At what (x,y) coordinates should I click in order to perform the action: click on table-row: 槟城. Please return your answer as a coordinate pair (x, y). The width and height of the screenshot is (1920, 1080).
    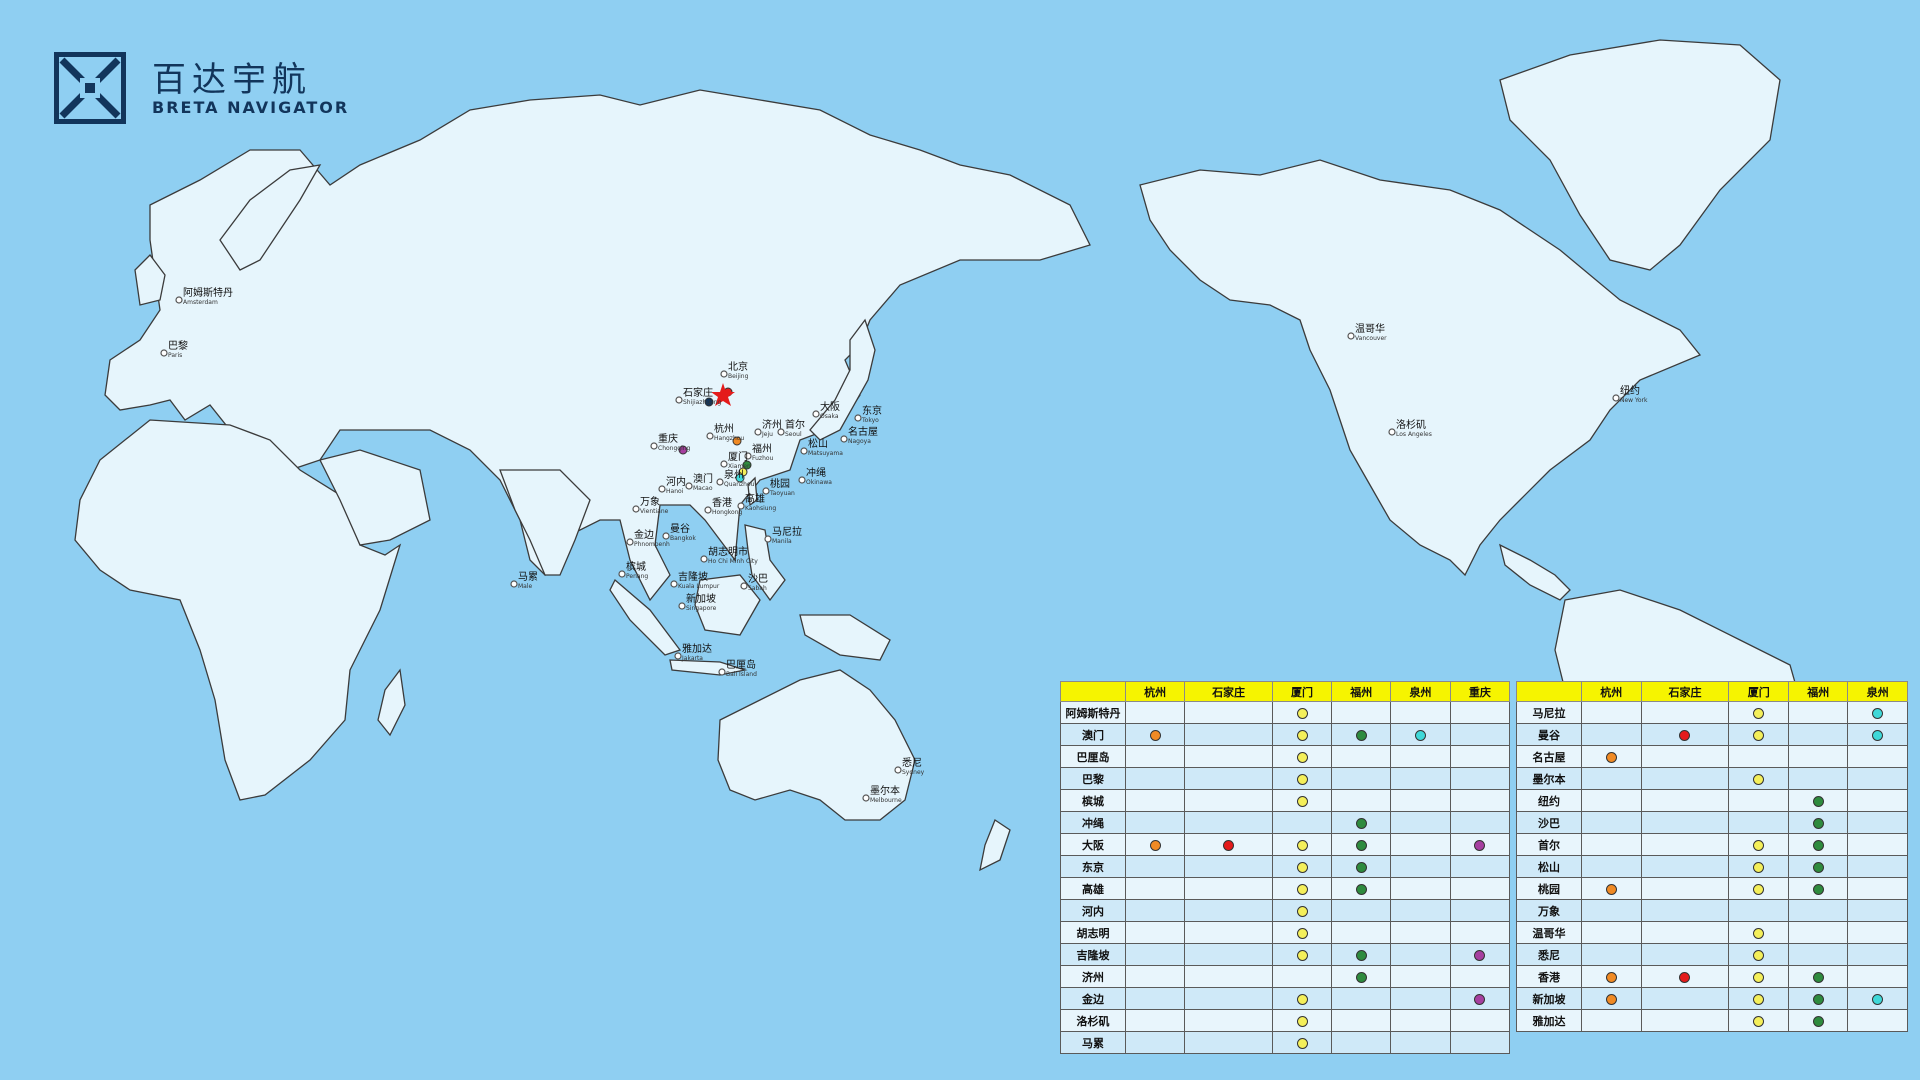
    Looking at the image, I should click on (1285, 800).